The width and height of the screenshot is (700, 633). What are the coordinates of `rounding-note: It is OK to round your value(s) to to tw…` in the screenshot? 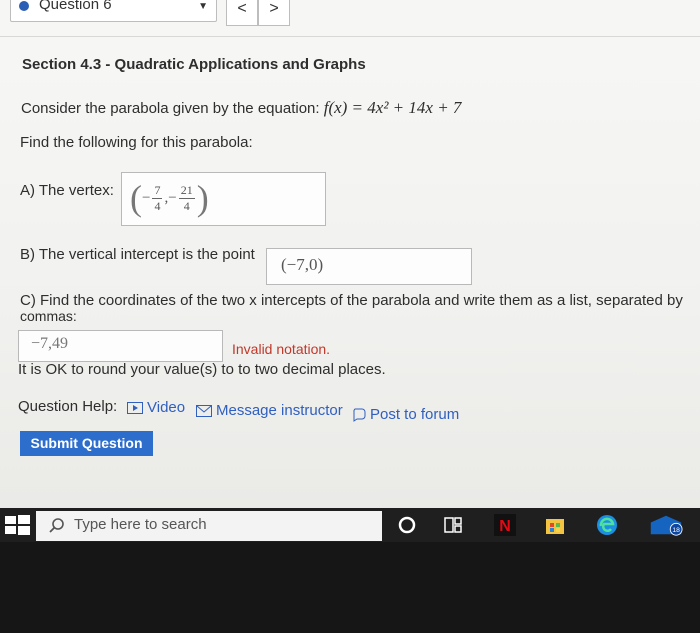 It's located at (202, 369).